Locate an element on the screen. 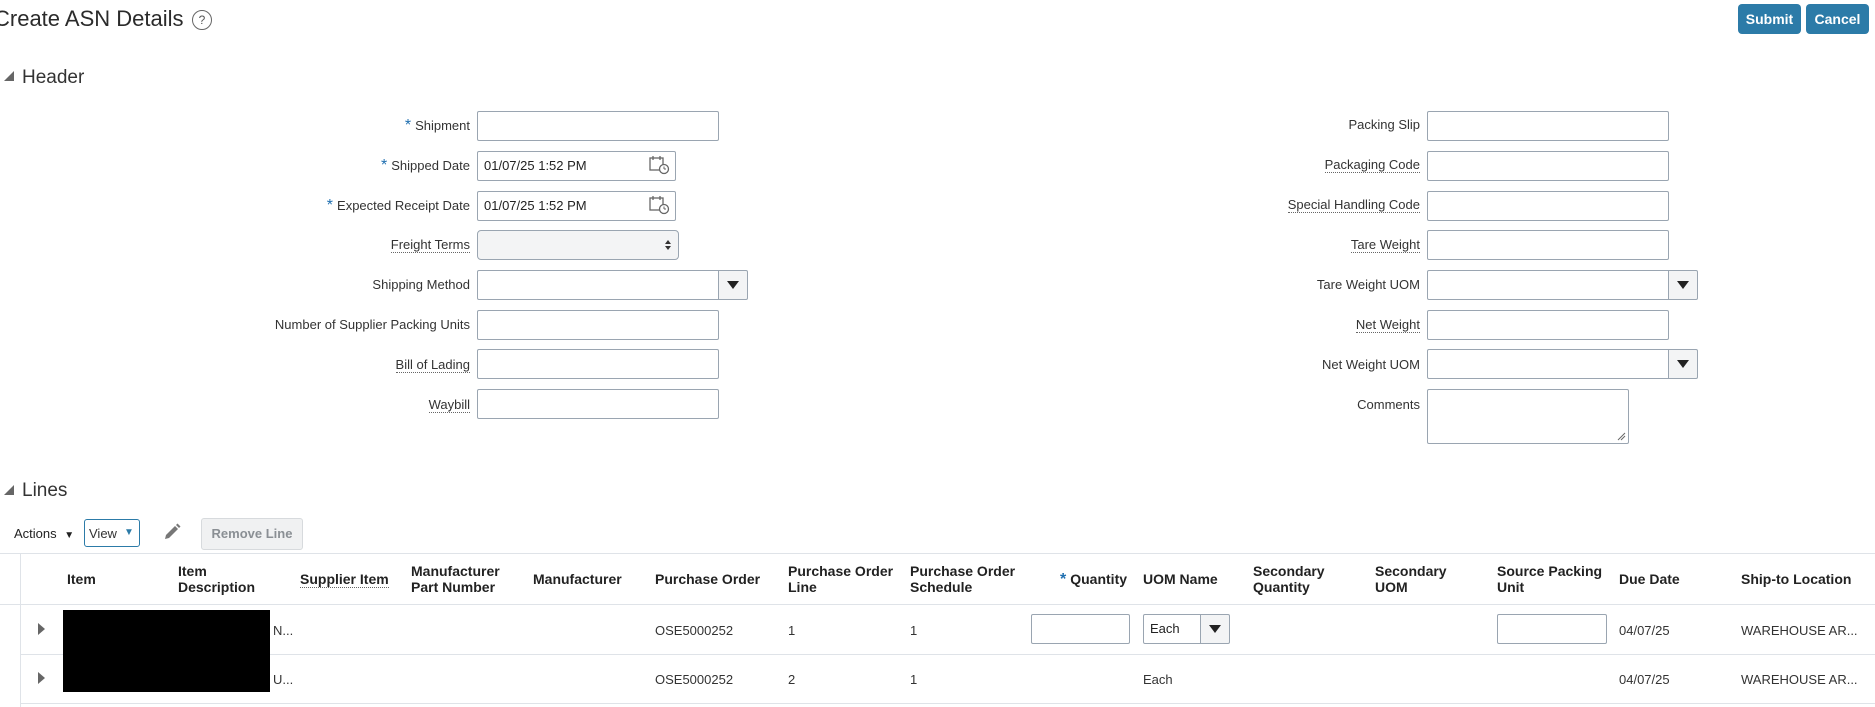  freight-terms-select is located at coordinates (578, 245).